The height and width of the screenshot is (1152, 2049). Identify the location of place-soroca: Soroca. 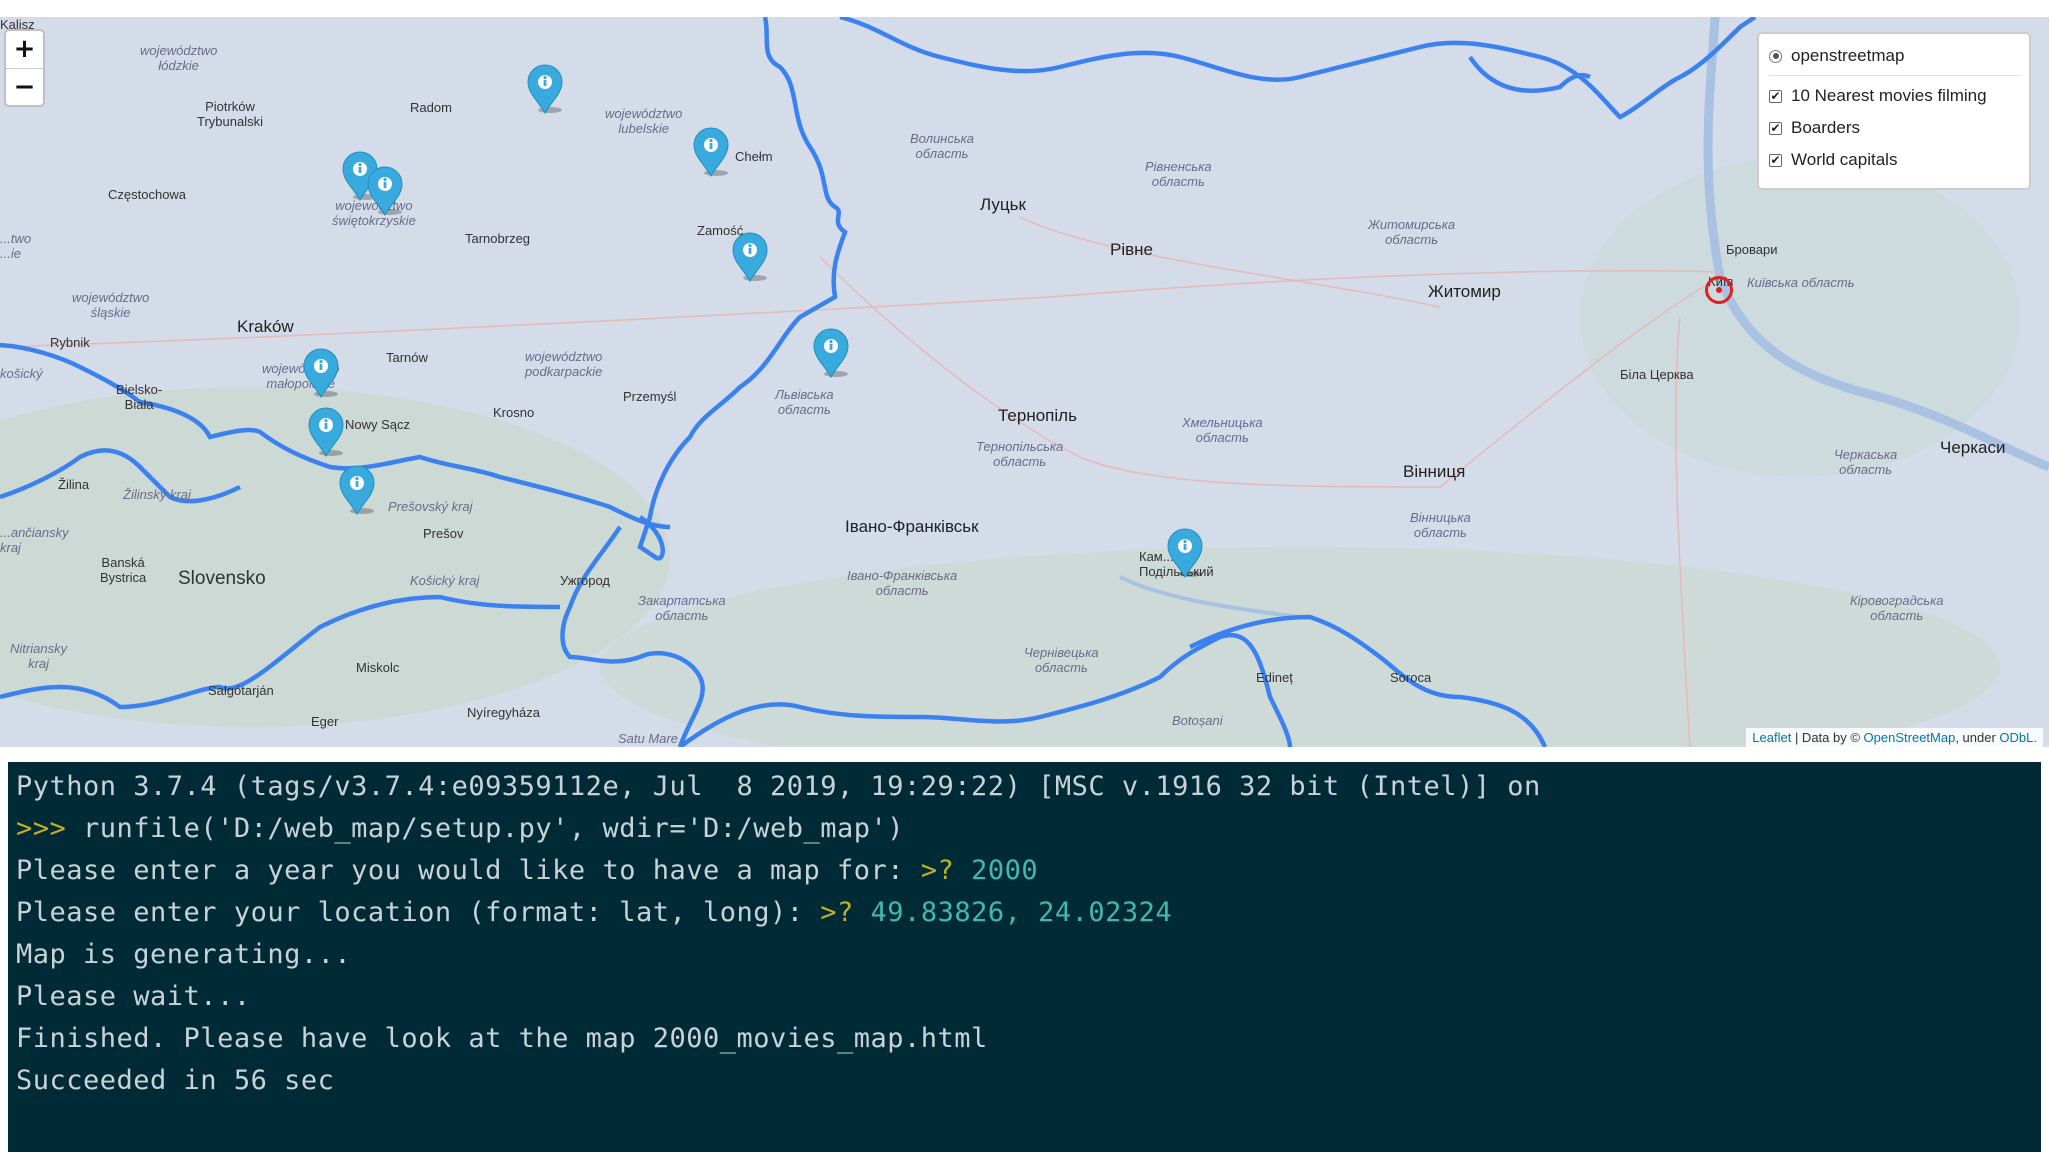
(1411, 677).